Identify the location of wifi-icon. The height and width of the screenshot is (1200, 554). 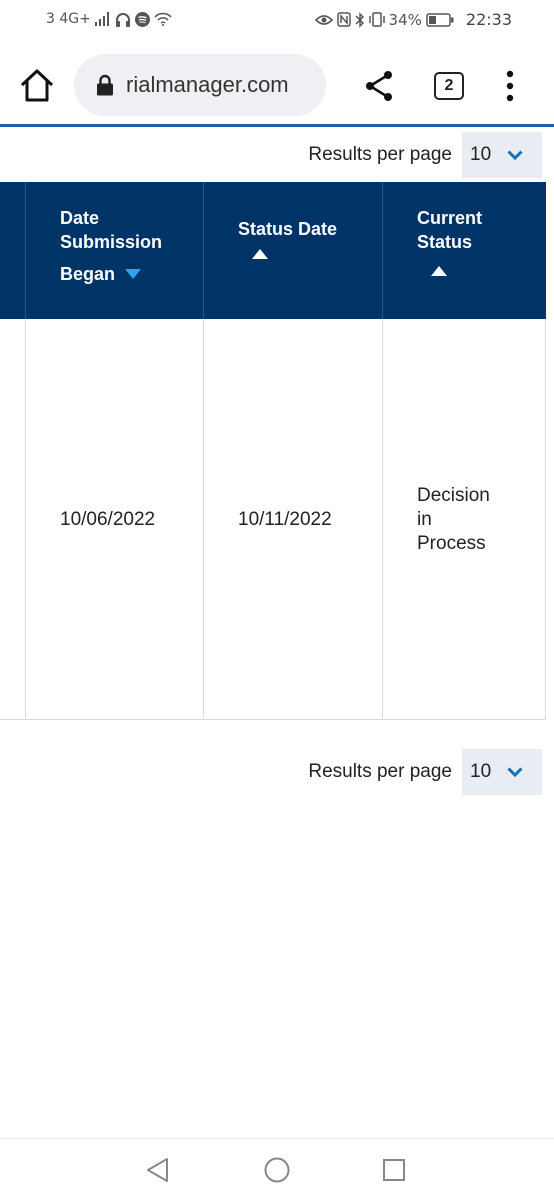
(163, 19).